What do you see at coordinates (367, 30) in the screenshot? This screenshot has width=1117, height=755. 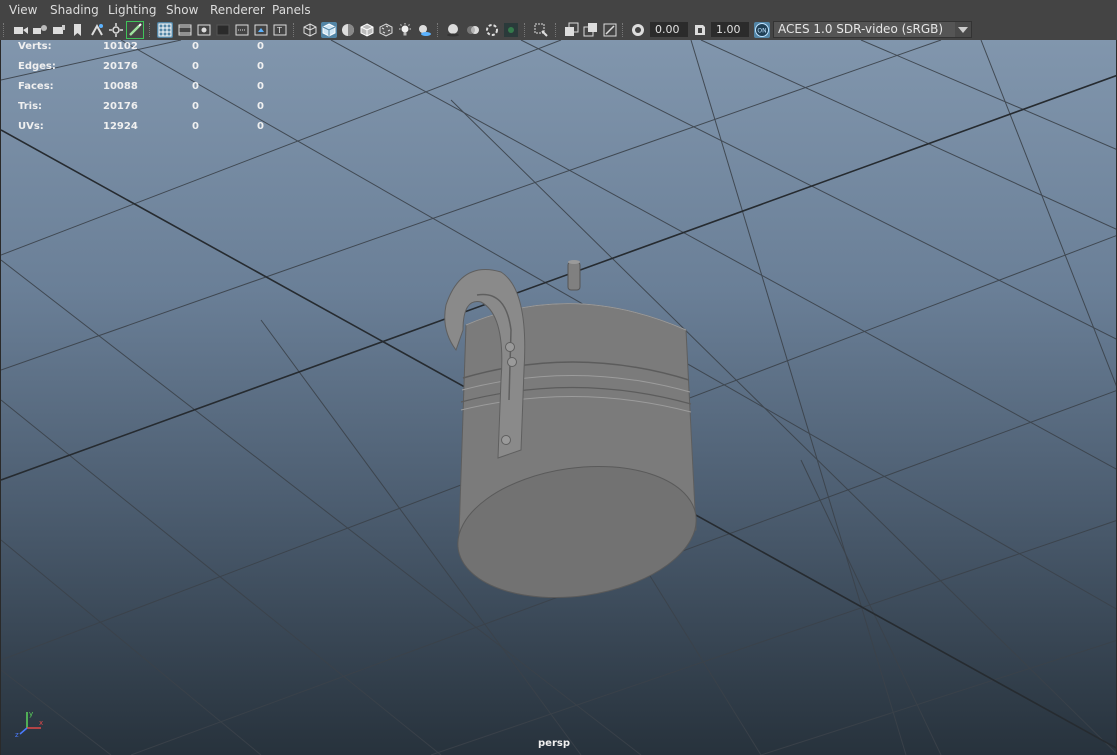 I see `wireframe-on-shaded-icon` at bounding box center [367, 30].